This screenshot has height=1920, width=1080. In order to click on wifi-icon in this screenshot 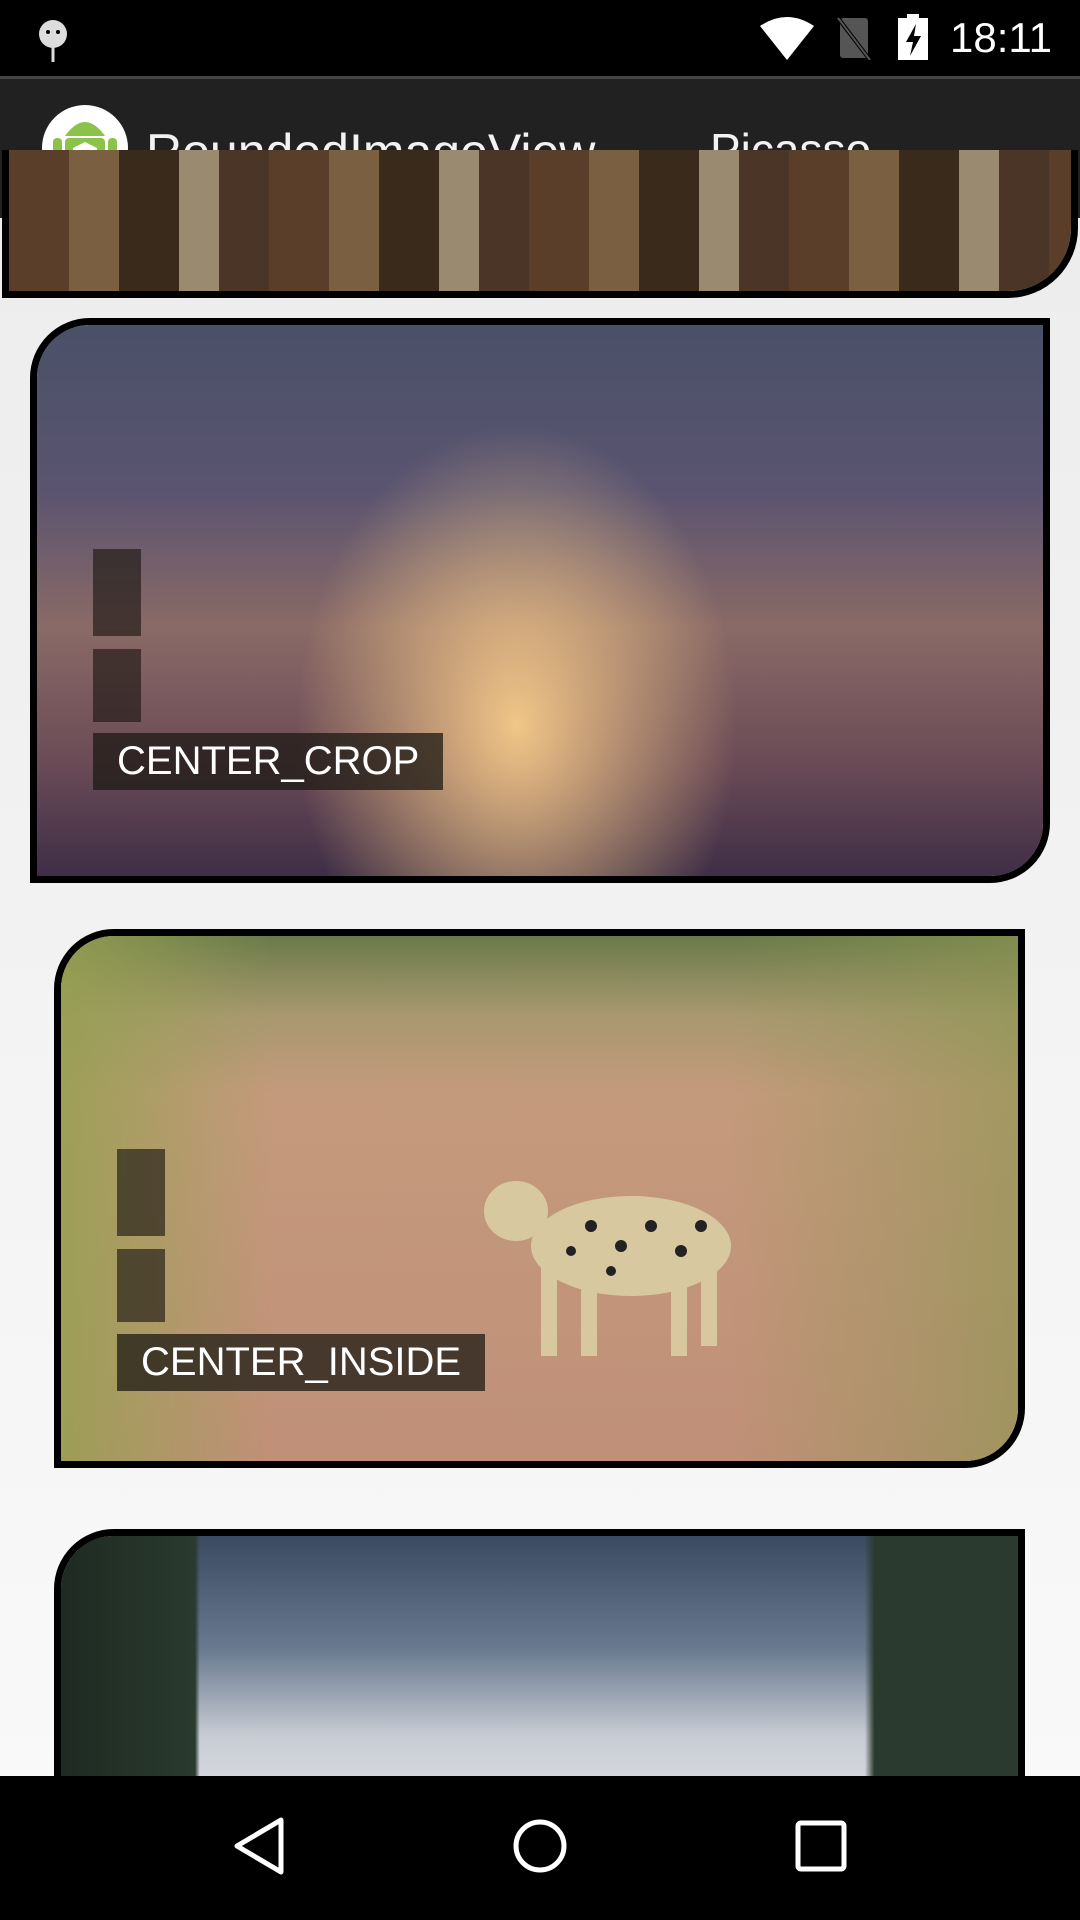, I will do `click(787, 38)`.